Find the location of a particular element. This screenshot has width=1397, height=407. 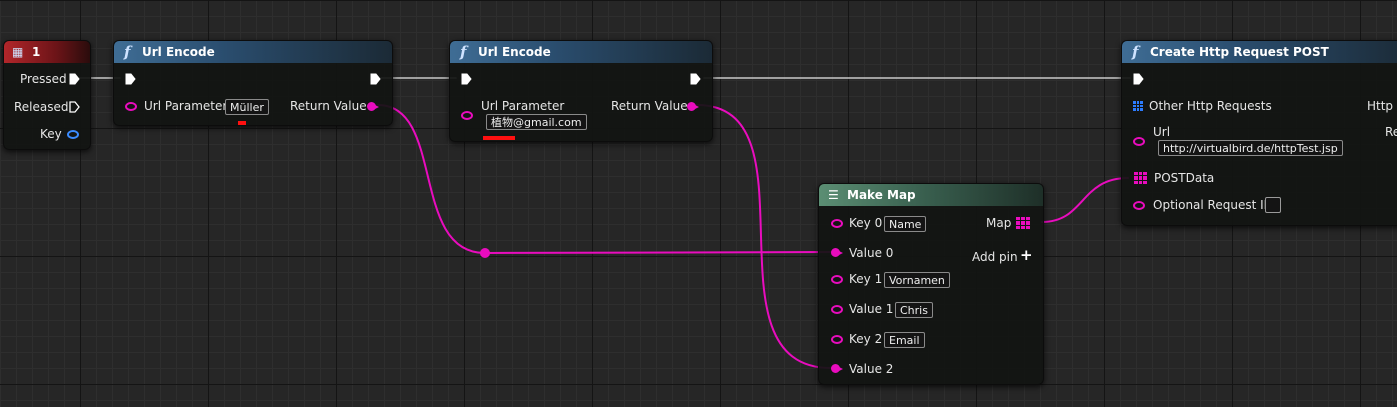

key0-input: Name is located at coordinates (905, 224).